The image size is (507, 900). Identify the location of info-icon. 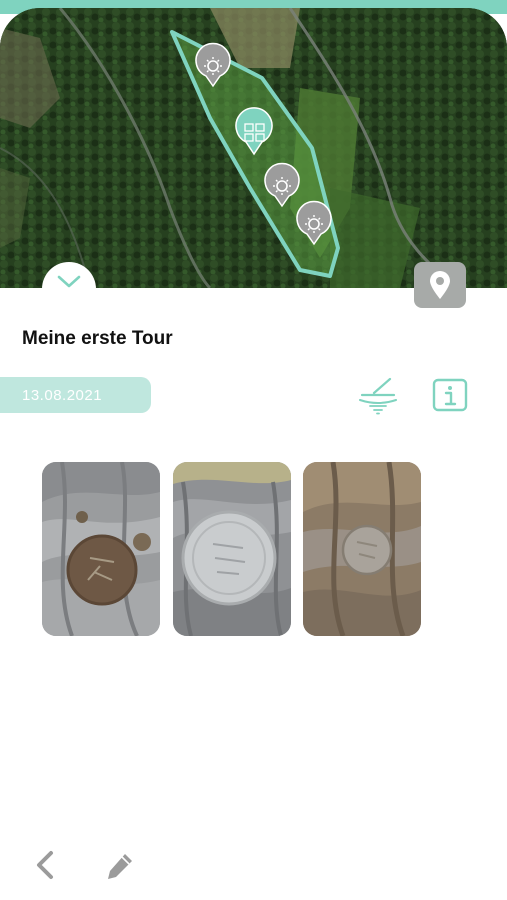
(450, 395).